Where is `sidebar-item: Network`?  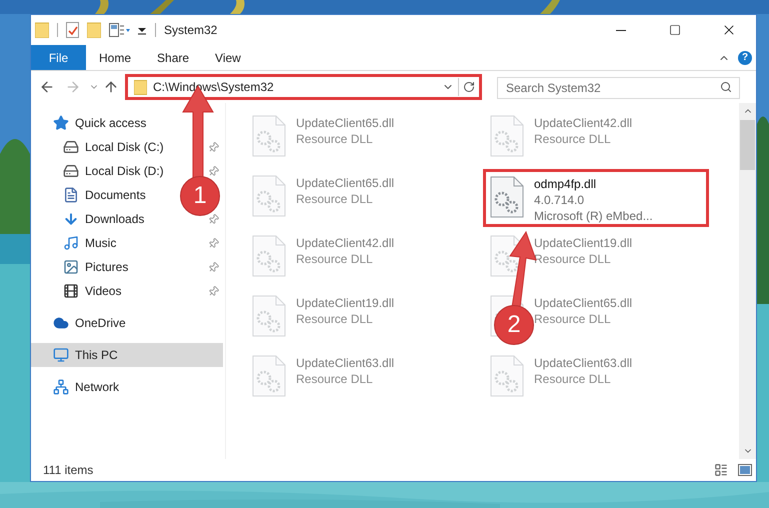
sidebar-item: Network is located at coordinates (127, 387).